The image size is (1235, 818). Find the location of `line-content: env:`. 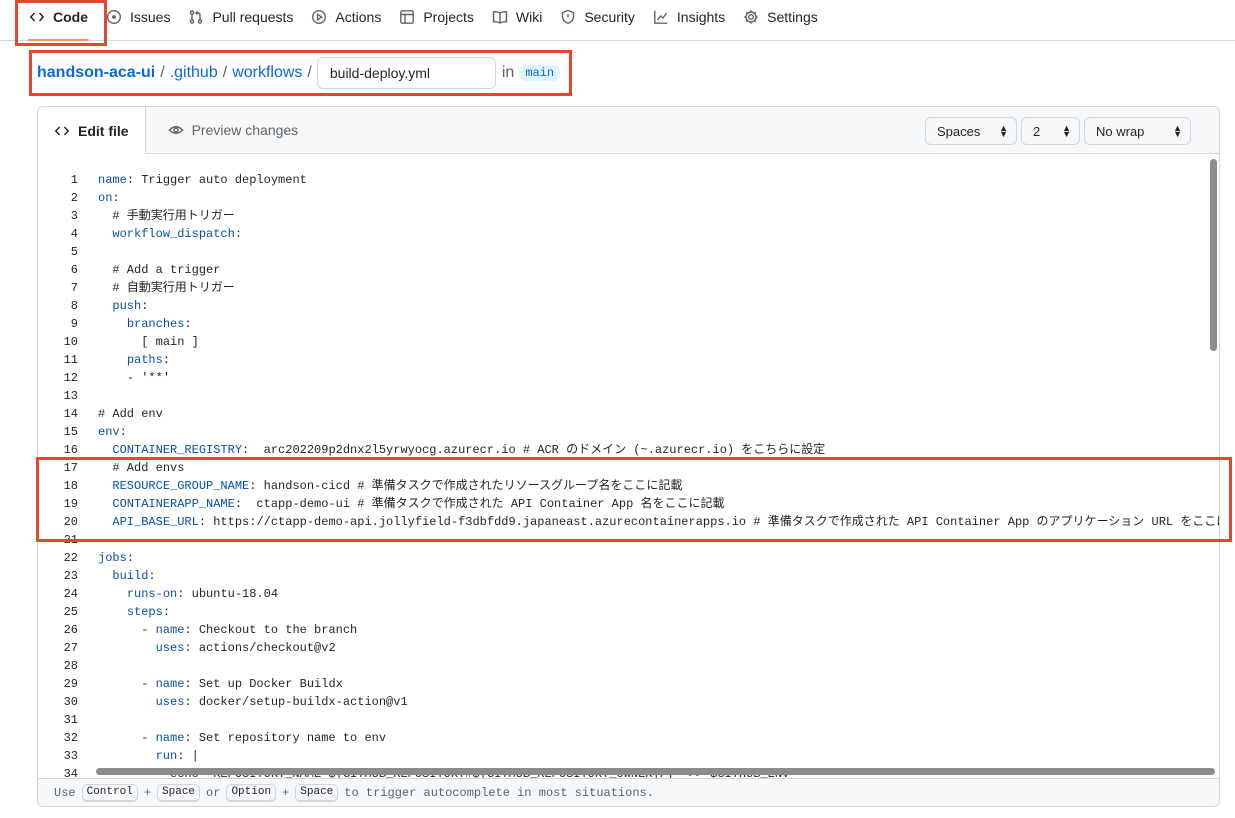

line-content: env: is located at coordinates (102, 432).